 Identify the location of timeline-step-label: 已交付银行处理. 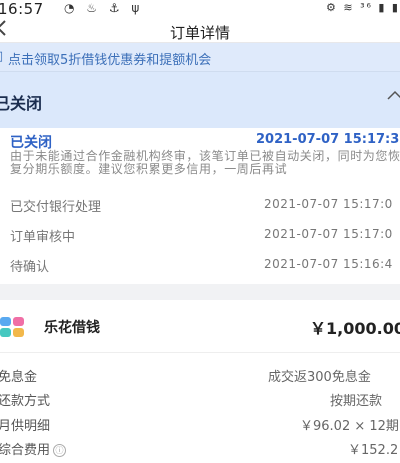
(56, 207).